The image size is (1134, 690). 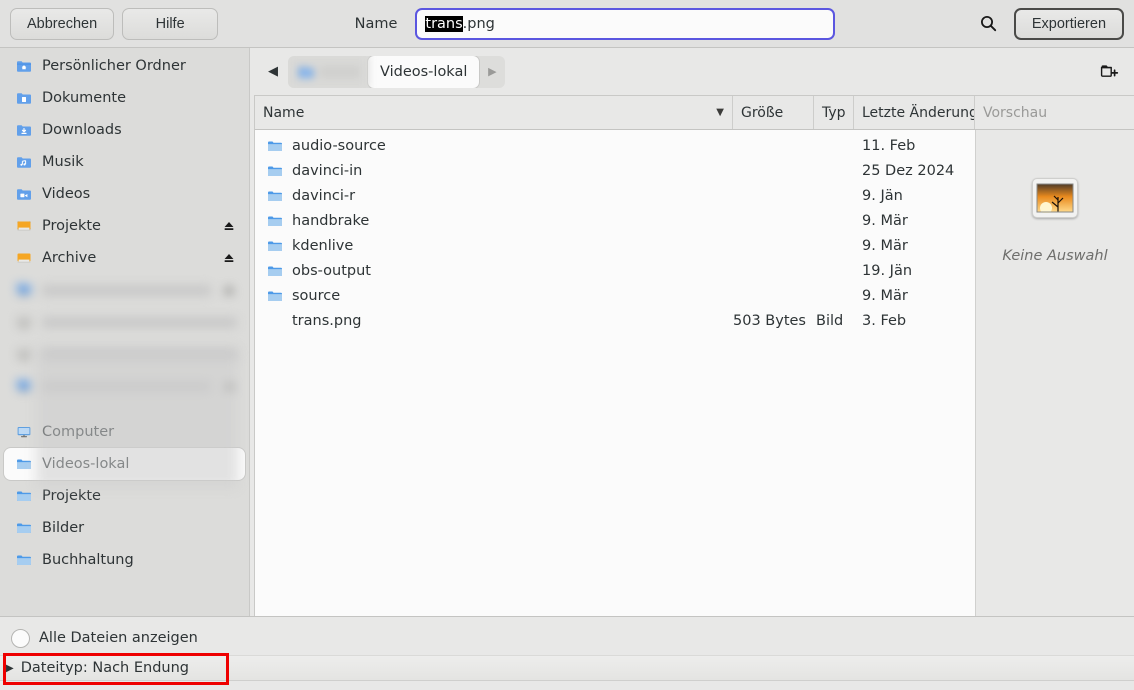 I want to click on file-name-cell: handbrake, so click(x=494, y=221).